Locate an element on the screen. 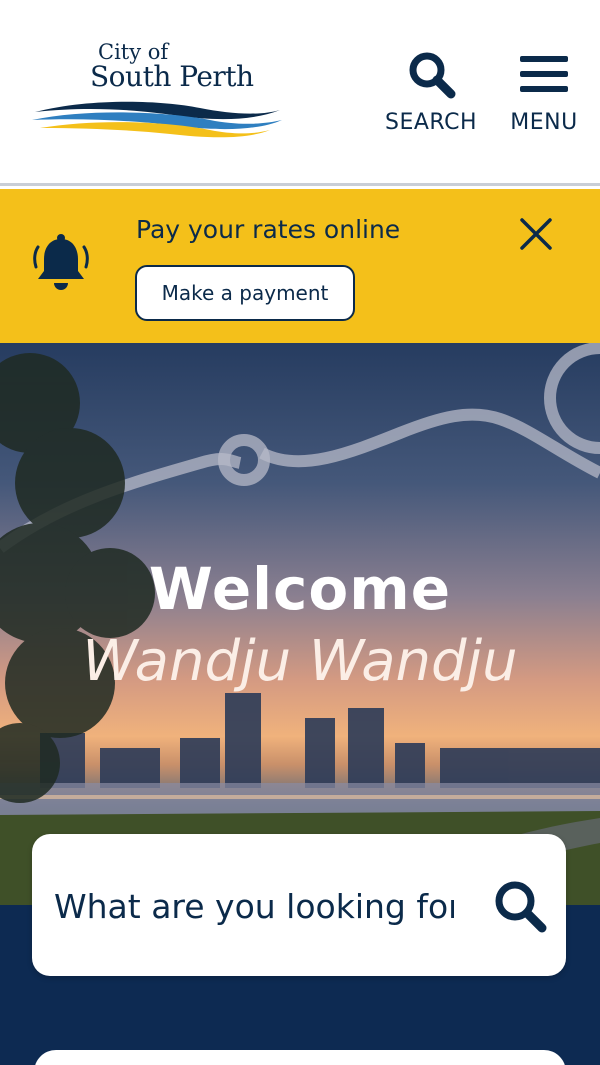  close-icon is located at coordinates (536, 234).